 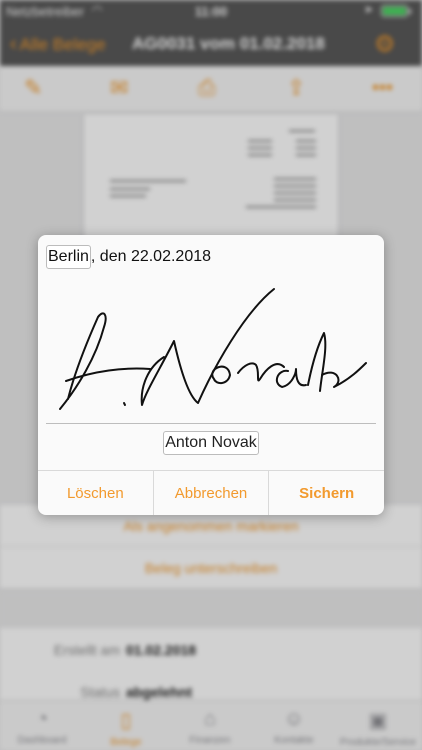 I want to click on dialog-buttons: Löschen Abbrechen Sichern, so click(x=211, y=492).